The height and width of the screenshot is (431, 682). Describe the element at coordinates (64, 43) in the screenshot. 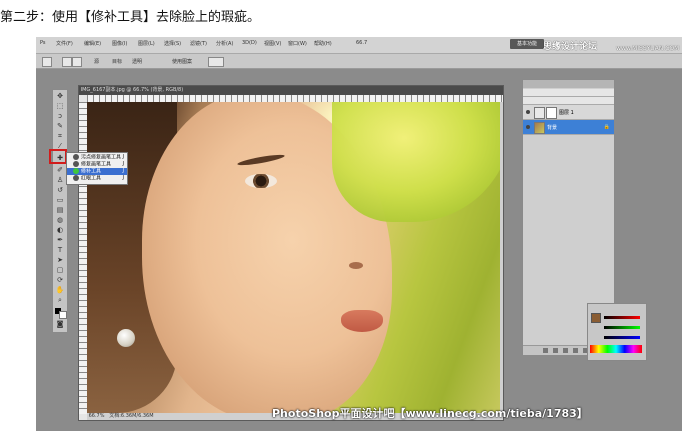

I see `menu-file: 文件(F)` at that location.